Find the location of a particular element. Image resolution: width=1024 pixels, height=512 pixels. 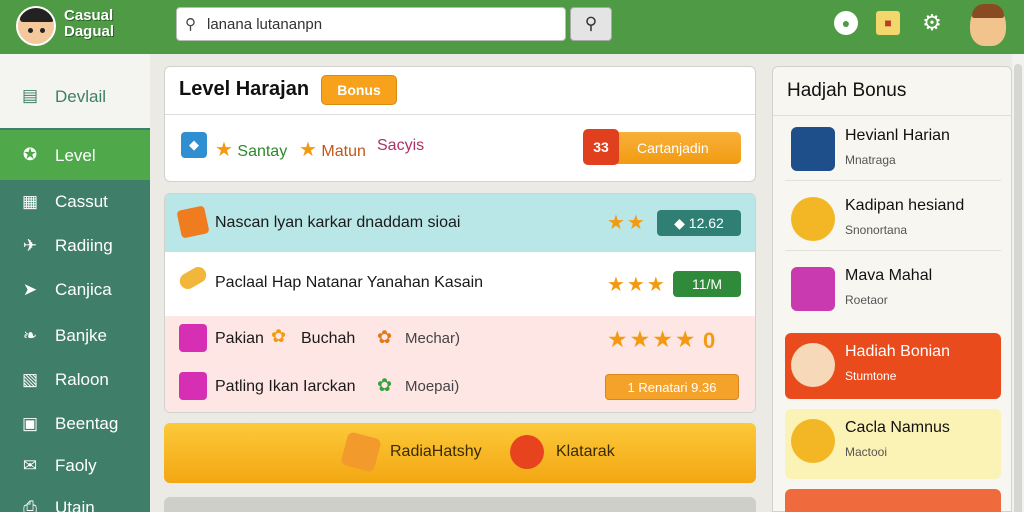

tag-santay: ★ Santay is located at coordinates (251, 149).